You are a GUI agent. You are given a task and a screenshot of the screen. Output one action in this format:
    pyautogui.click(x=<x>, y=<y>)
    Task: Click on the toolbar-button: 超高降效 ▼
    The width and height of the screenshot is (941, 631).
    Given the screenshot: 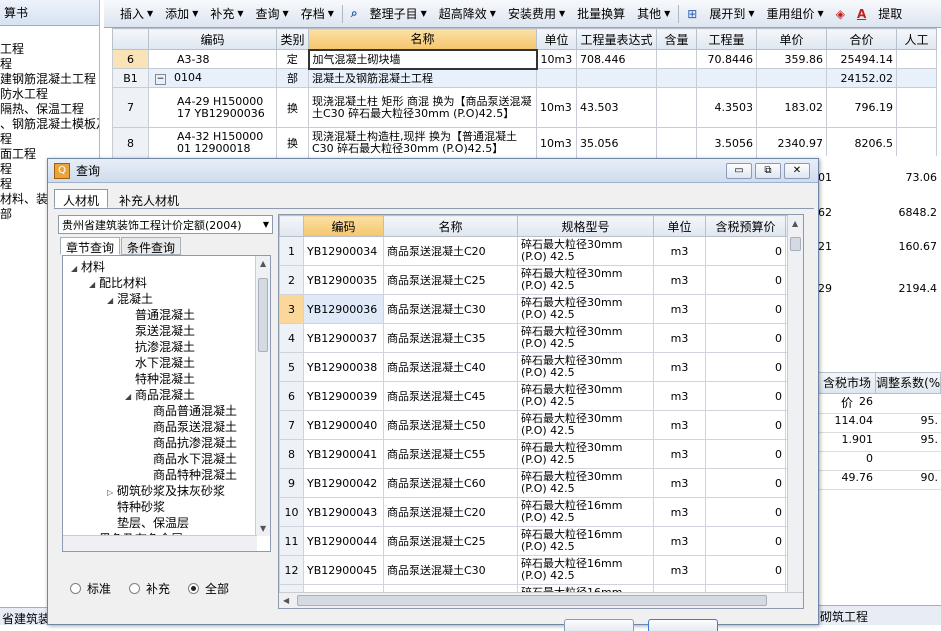 What is the action you would take?
    pyautogui.click(x=467, y=14)
    